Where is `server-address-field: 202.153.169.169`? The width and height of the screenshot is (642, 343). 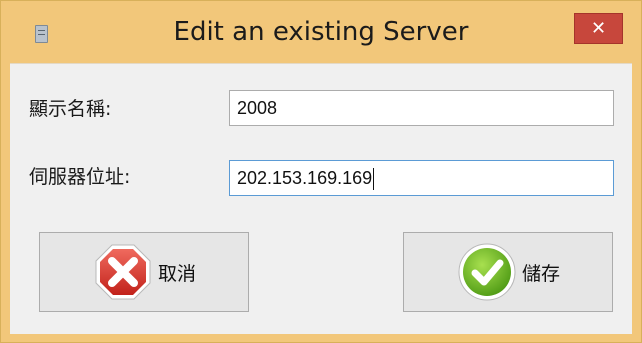 server-address-field: 202.153.169.169 is located at coordinates (421, 178).